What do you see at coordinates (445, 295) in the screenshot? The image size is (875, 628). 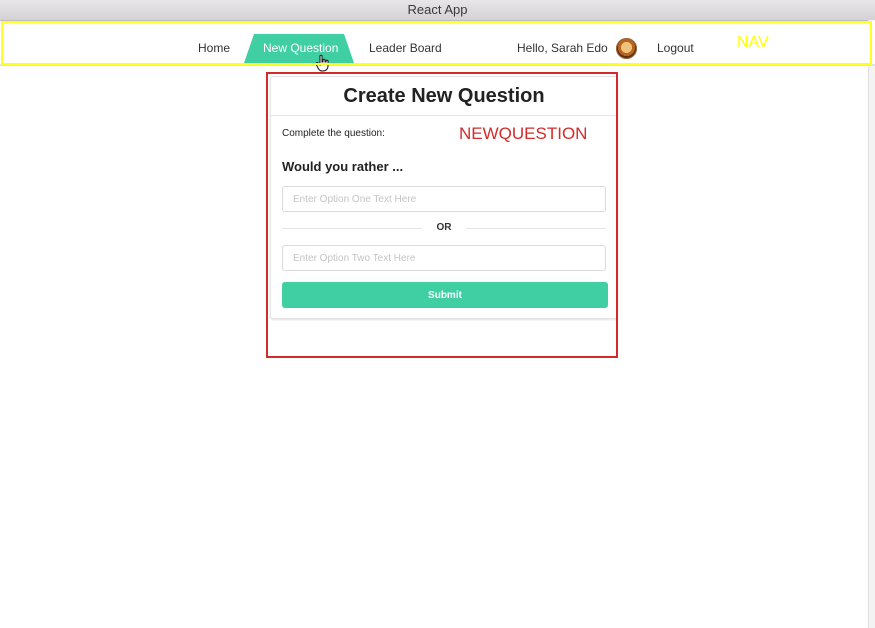 I see `submit-button: Submit` at bounding box center [445, 295].